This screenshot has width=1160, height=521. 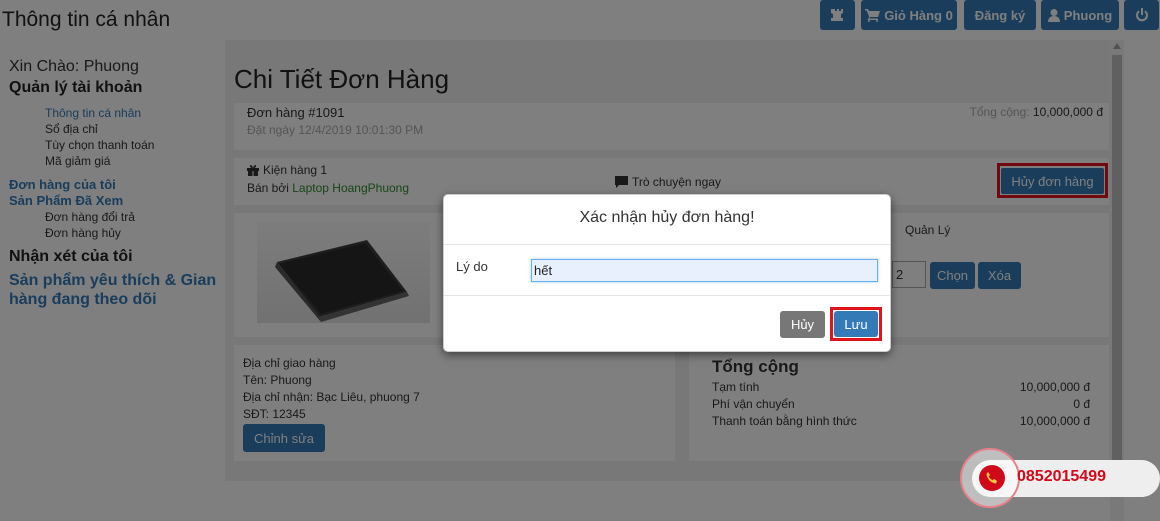 What do you see at coordinates (802, 324) in the screenshot?
I see `modal-cancel-button: Hủy` at bounding box center [802, 324].